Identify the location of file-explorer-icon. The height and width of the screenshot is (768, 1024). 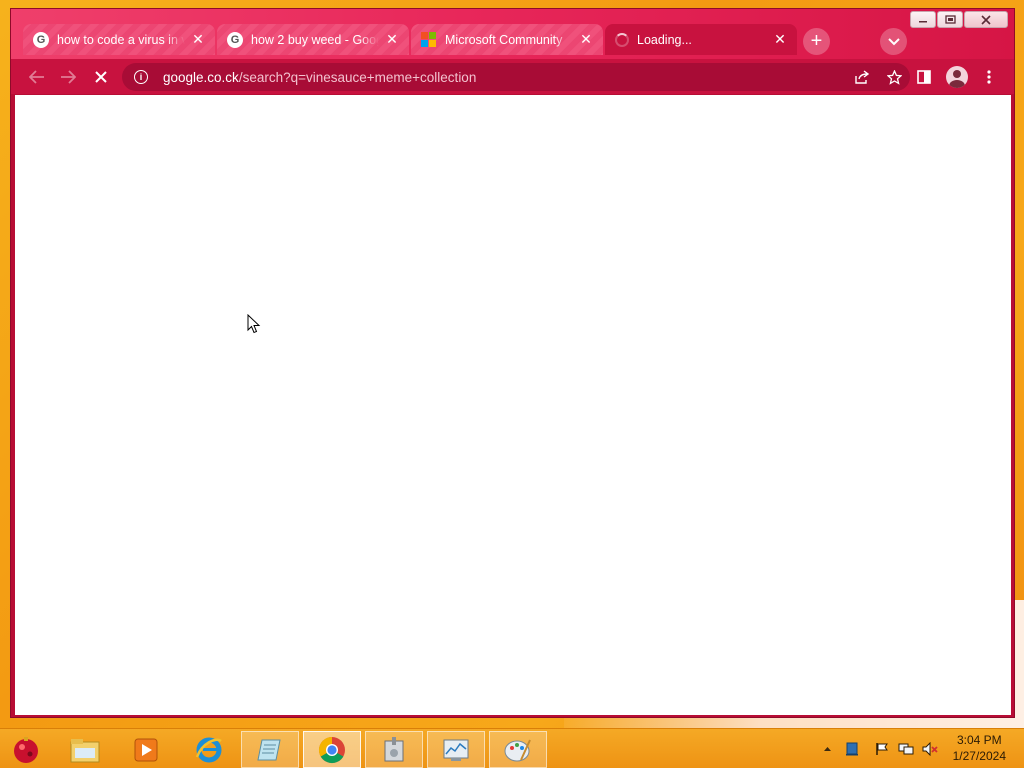
(85, 750).